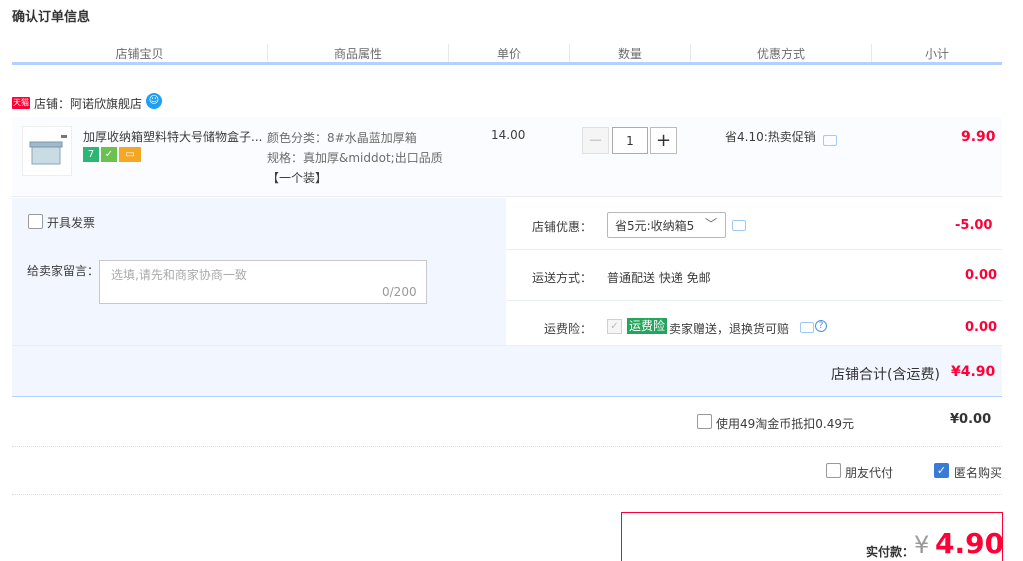 This screenshot has width=1023, height=561. I want to click on col-header-shop-item: 店铺宝贝, so click(139, 54).